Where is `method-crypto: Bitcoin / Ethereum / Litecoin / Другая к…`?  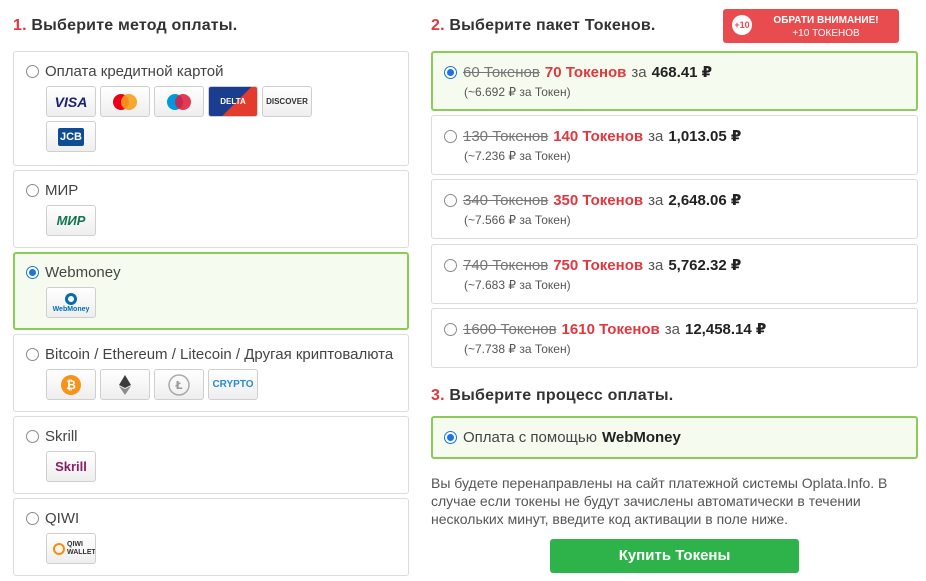 method-crypto: Bitcoin / Ethereum / Litecoin / Другая к… is located at coordinates (211, 373).